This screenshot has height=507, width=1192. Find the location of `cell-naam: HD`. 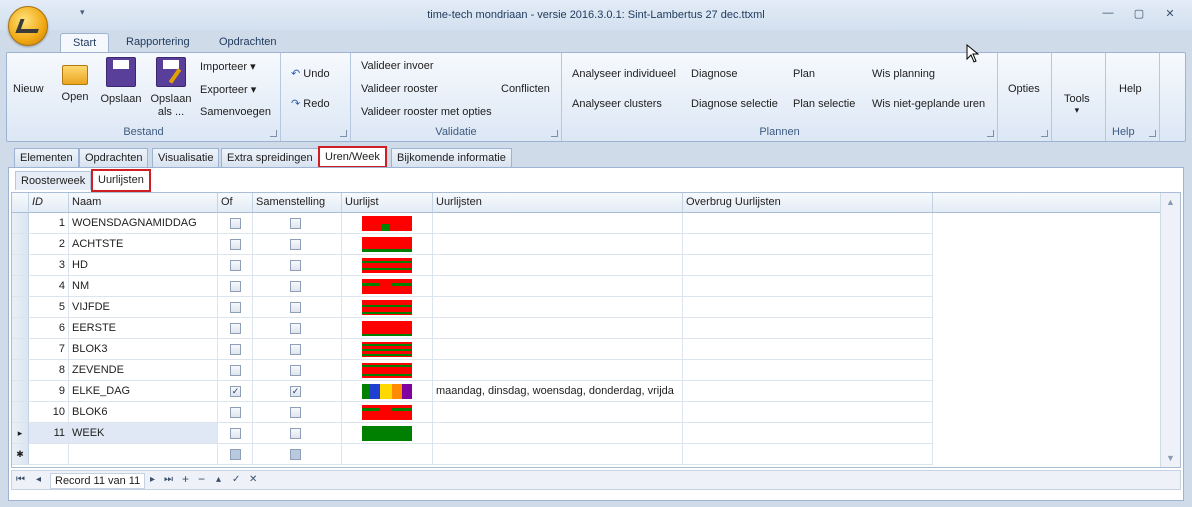

cell-naam: HD is located at coordinates (143, 265).